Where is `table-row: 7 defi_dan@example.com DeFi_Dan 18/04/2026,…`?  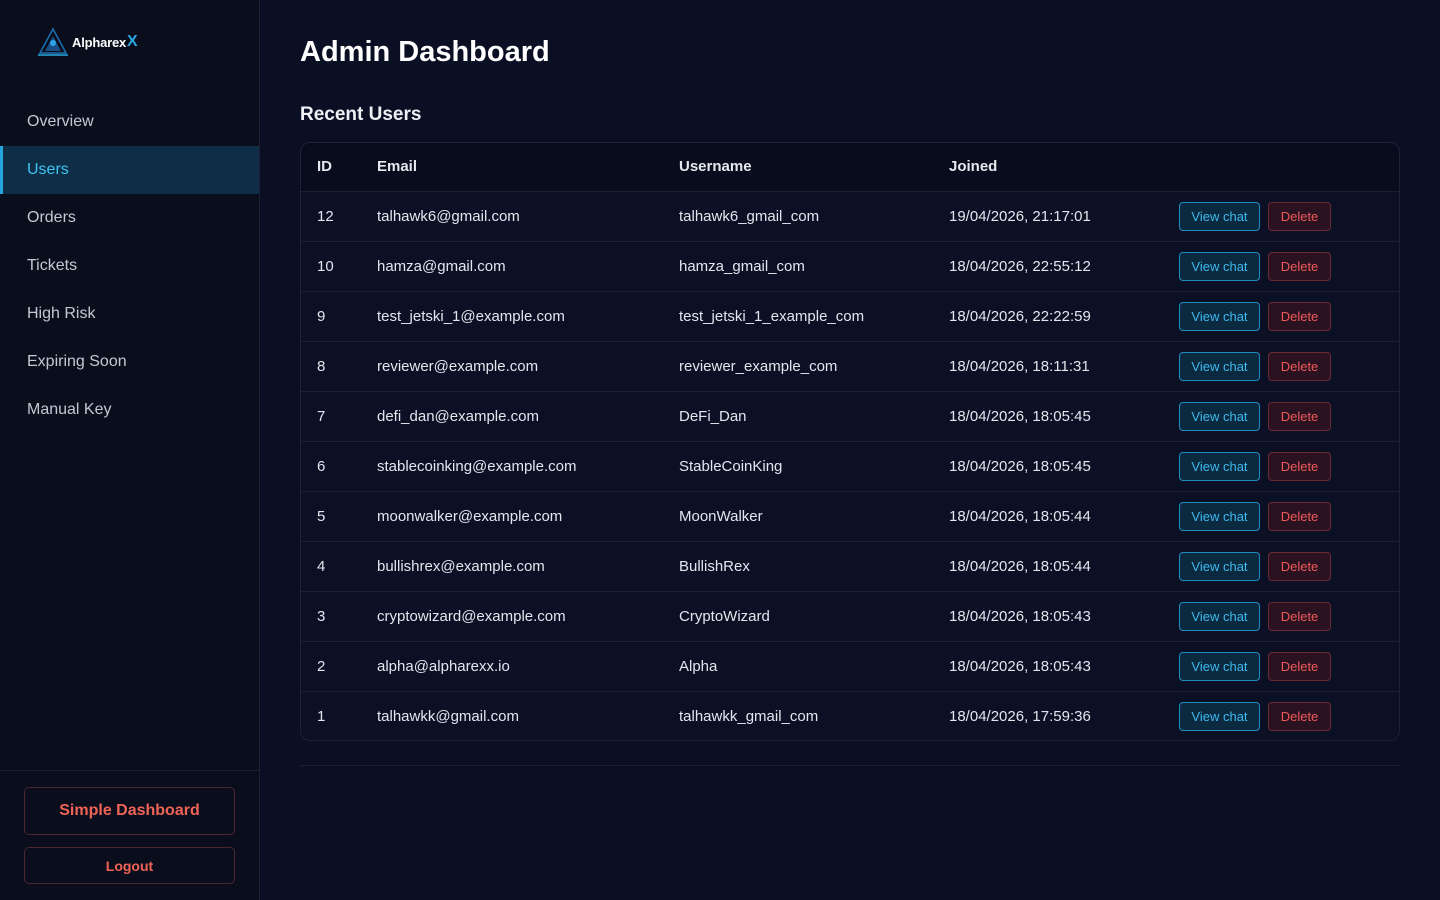 table-row: 7 defi_dan@example.com DeFi_Dan 18/04/2026,… is located at coordinates (850, 416).